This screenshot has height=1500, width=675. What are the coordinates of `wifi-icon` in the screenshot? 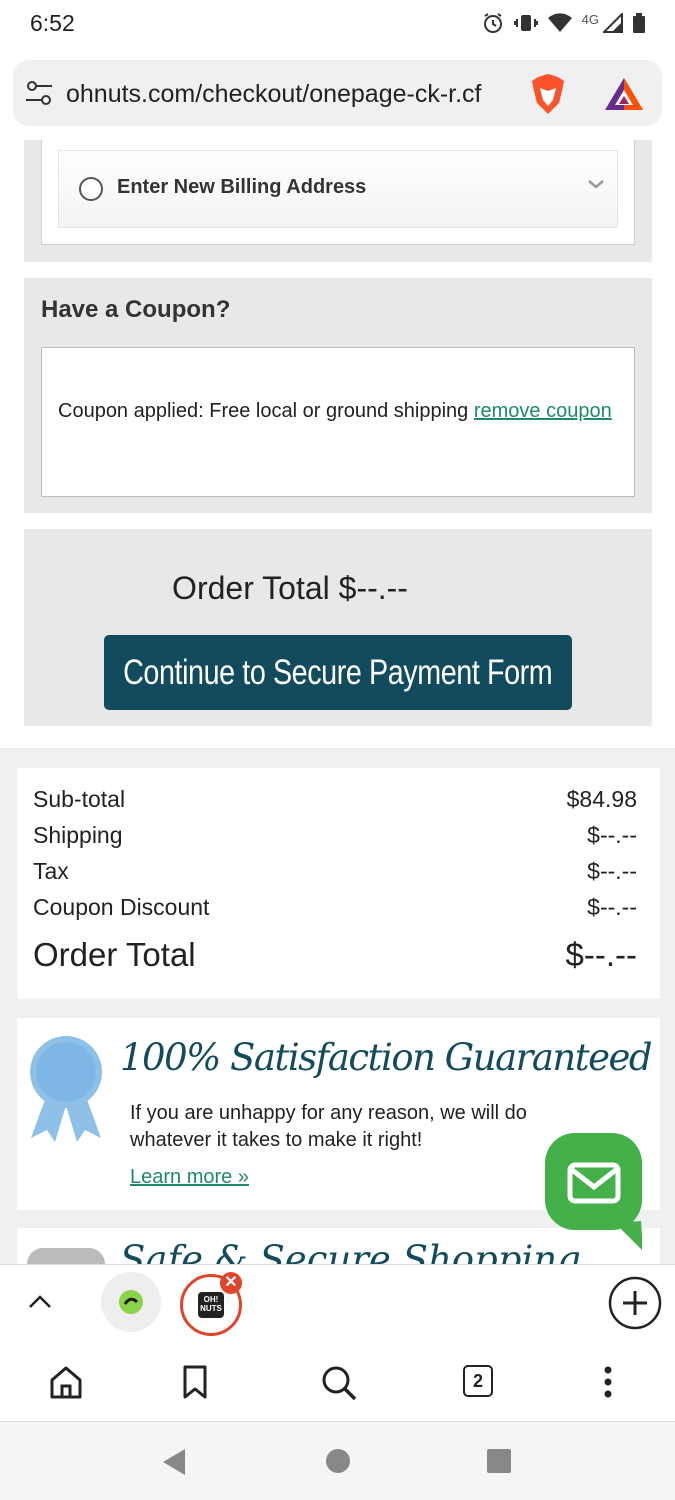 It's located at (559, 22).